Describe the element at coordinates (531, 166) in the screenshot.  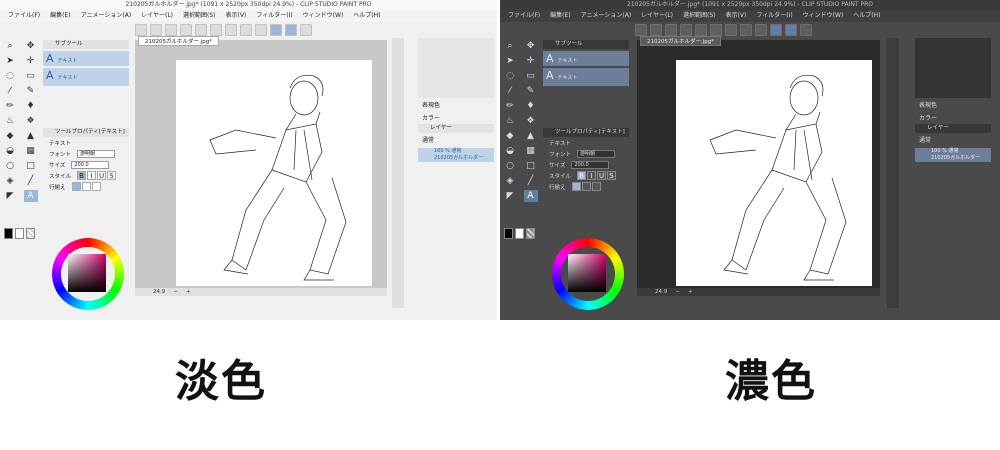
I see `frame-icon: □` at that location.